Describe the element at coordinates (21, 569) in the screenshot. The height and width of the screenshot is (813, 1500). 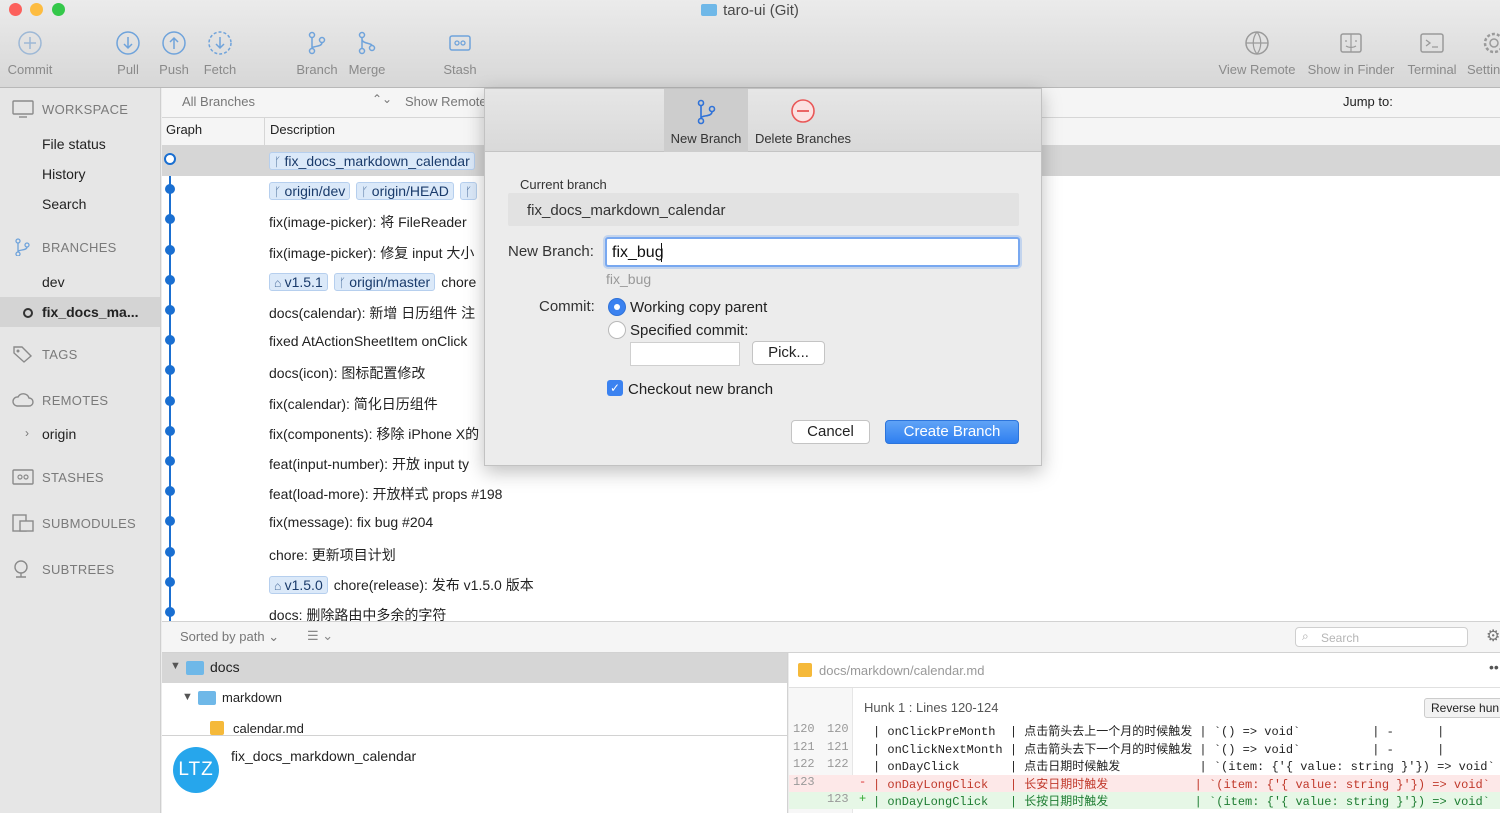
I see `subtree-icon` at that location.